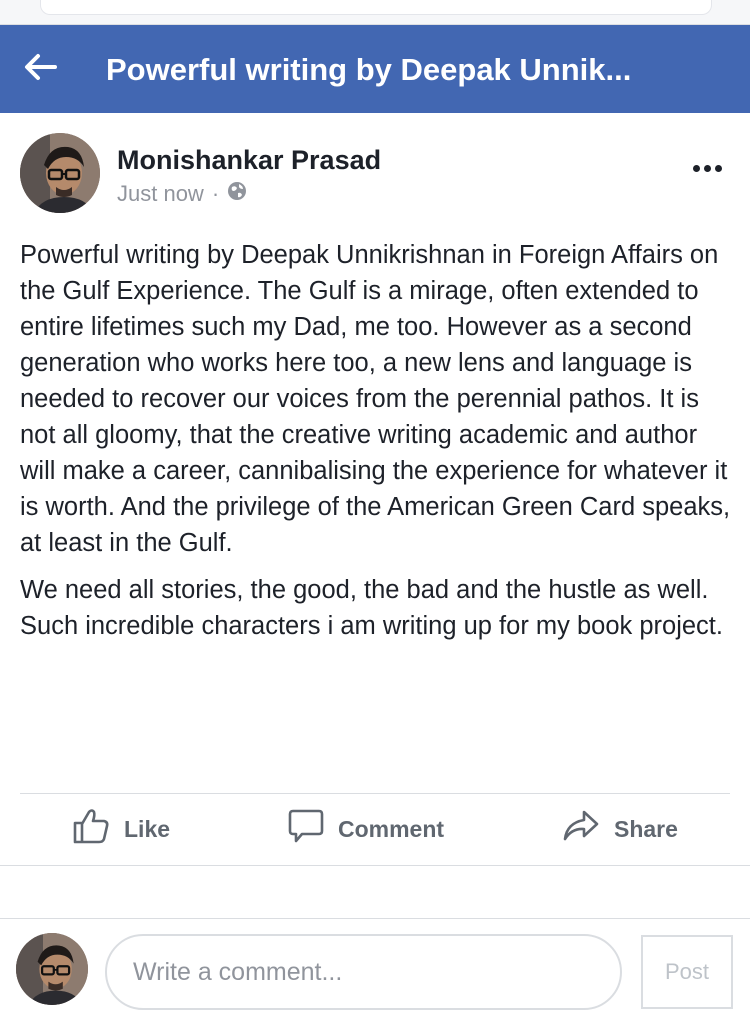 This screenshot has height=1032, width=750. What do you see at coordinates (91, 829) in the screenshot?
I see `thumbs-up-icon` at bounding box center [91, 829].